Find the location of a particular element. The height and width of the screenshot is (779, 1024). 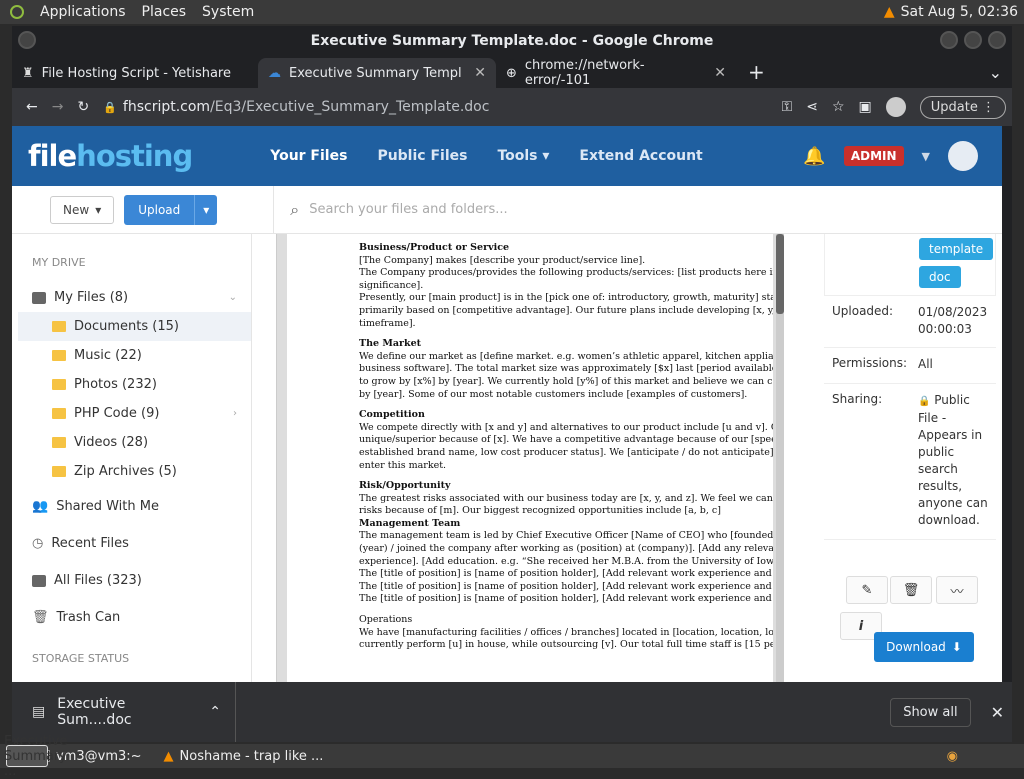

tab-yetishare: ♜ File Hosting Script - Yetishare is located at coordinates (135, 73).